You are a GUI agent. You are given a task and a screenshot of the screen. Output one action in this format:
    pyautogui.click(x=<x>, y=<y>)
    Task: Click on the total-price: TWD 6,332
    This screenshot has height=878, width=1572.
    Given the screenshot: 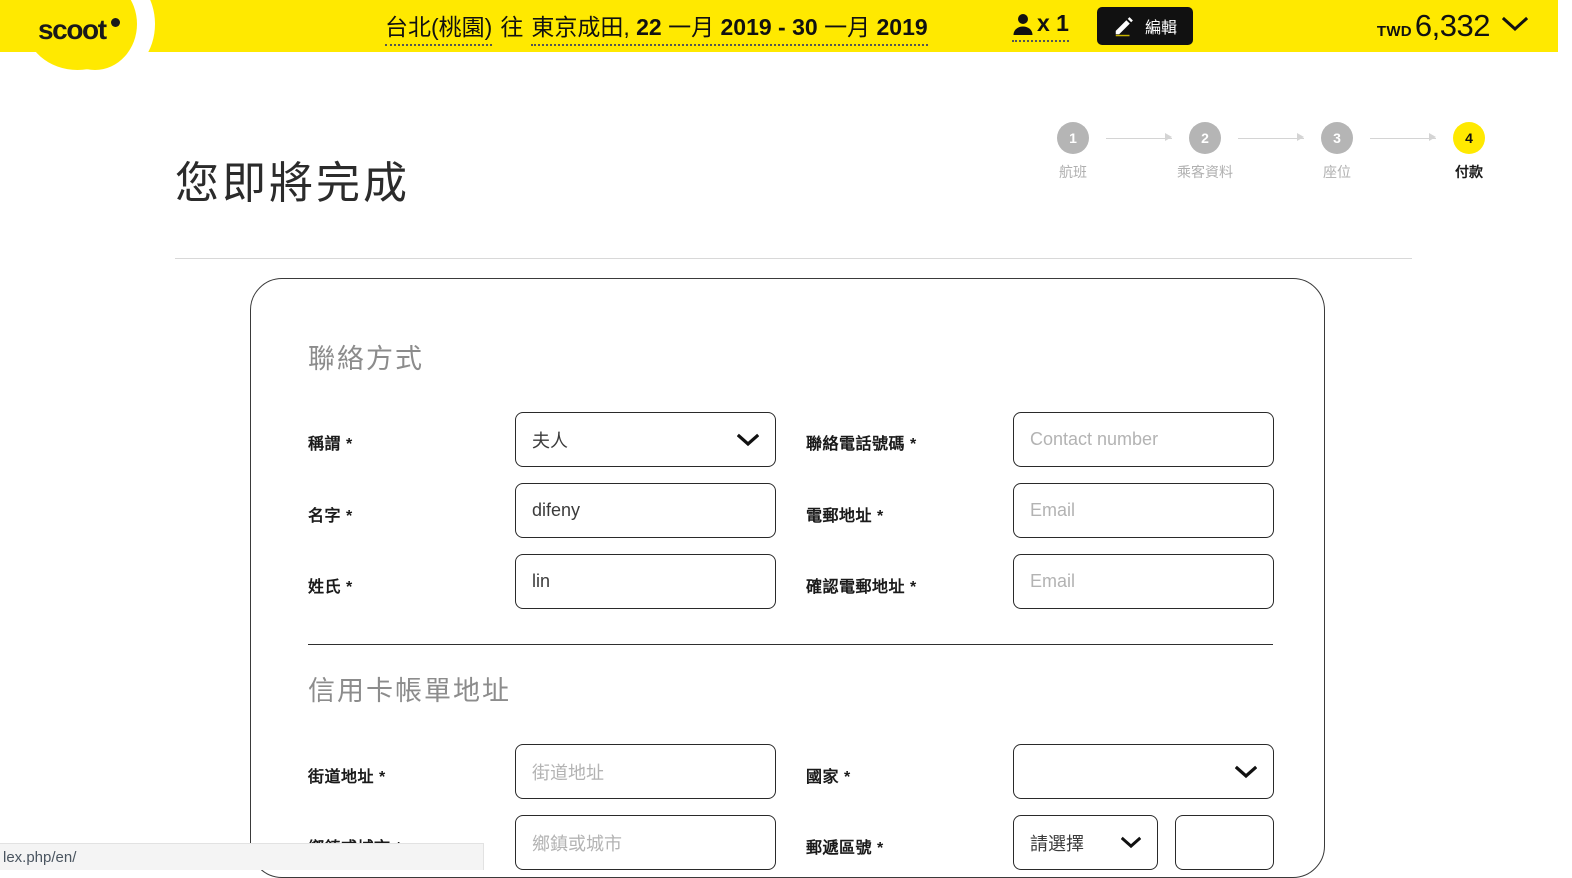 What is the action you would take?
    pyautogui.click(x=1452, y=26)
    